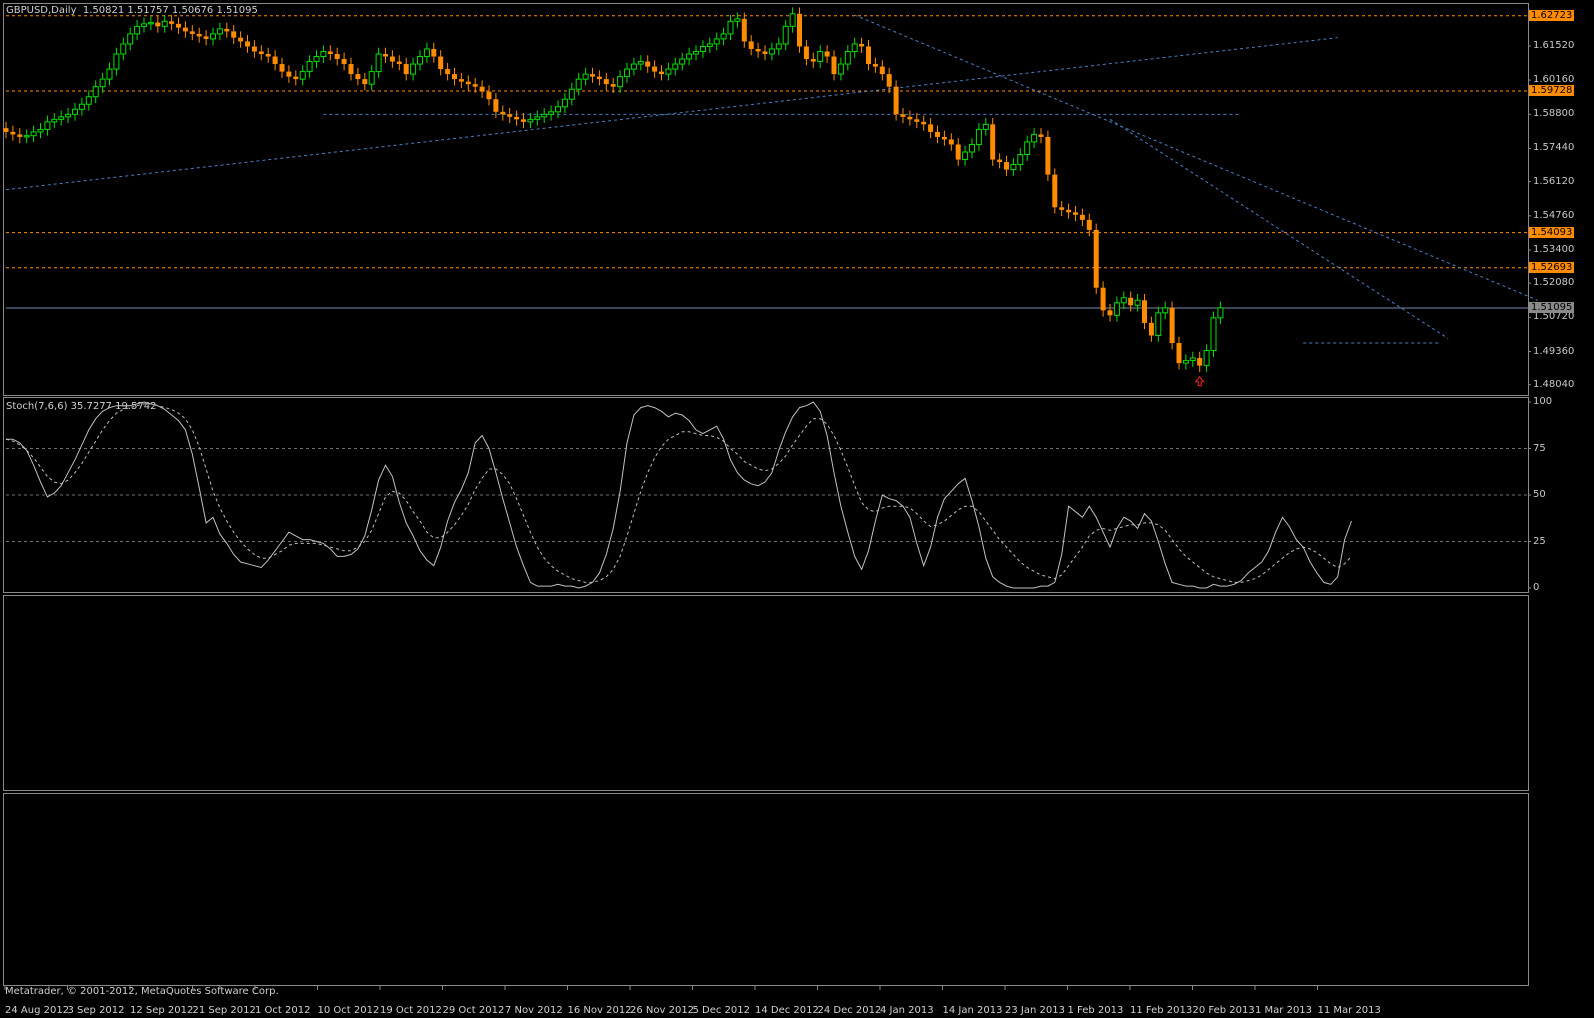 The image size is (1594, 1018). Describe the element at coordinates (1554, 148) in the screenshot. I see `price-tick-label: 1.57440` at that location.